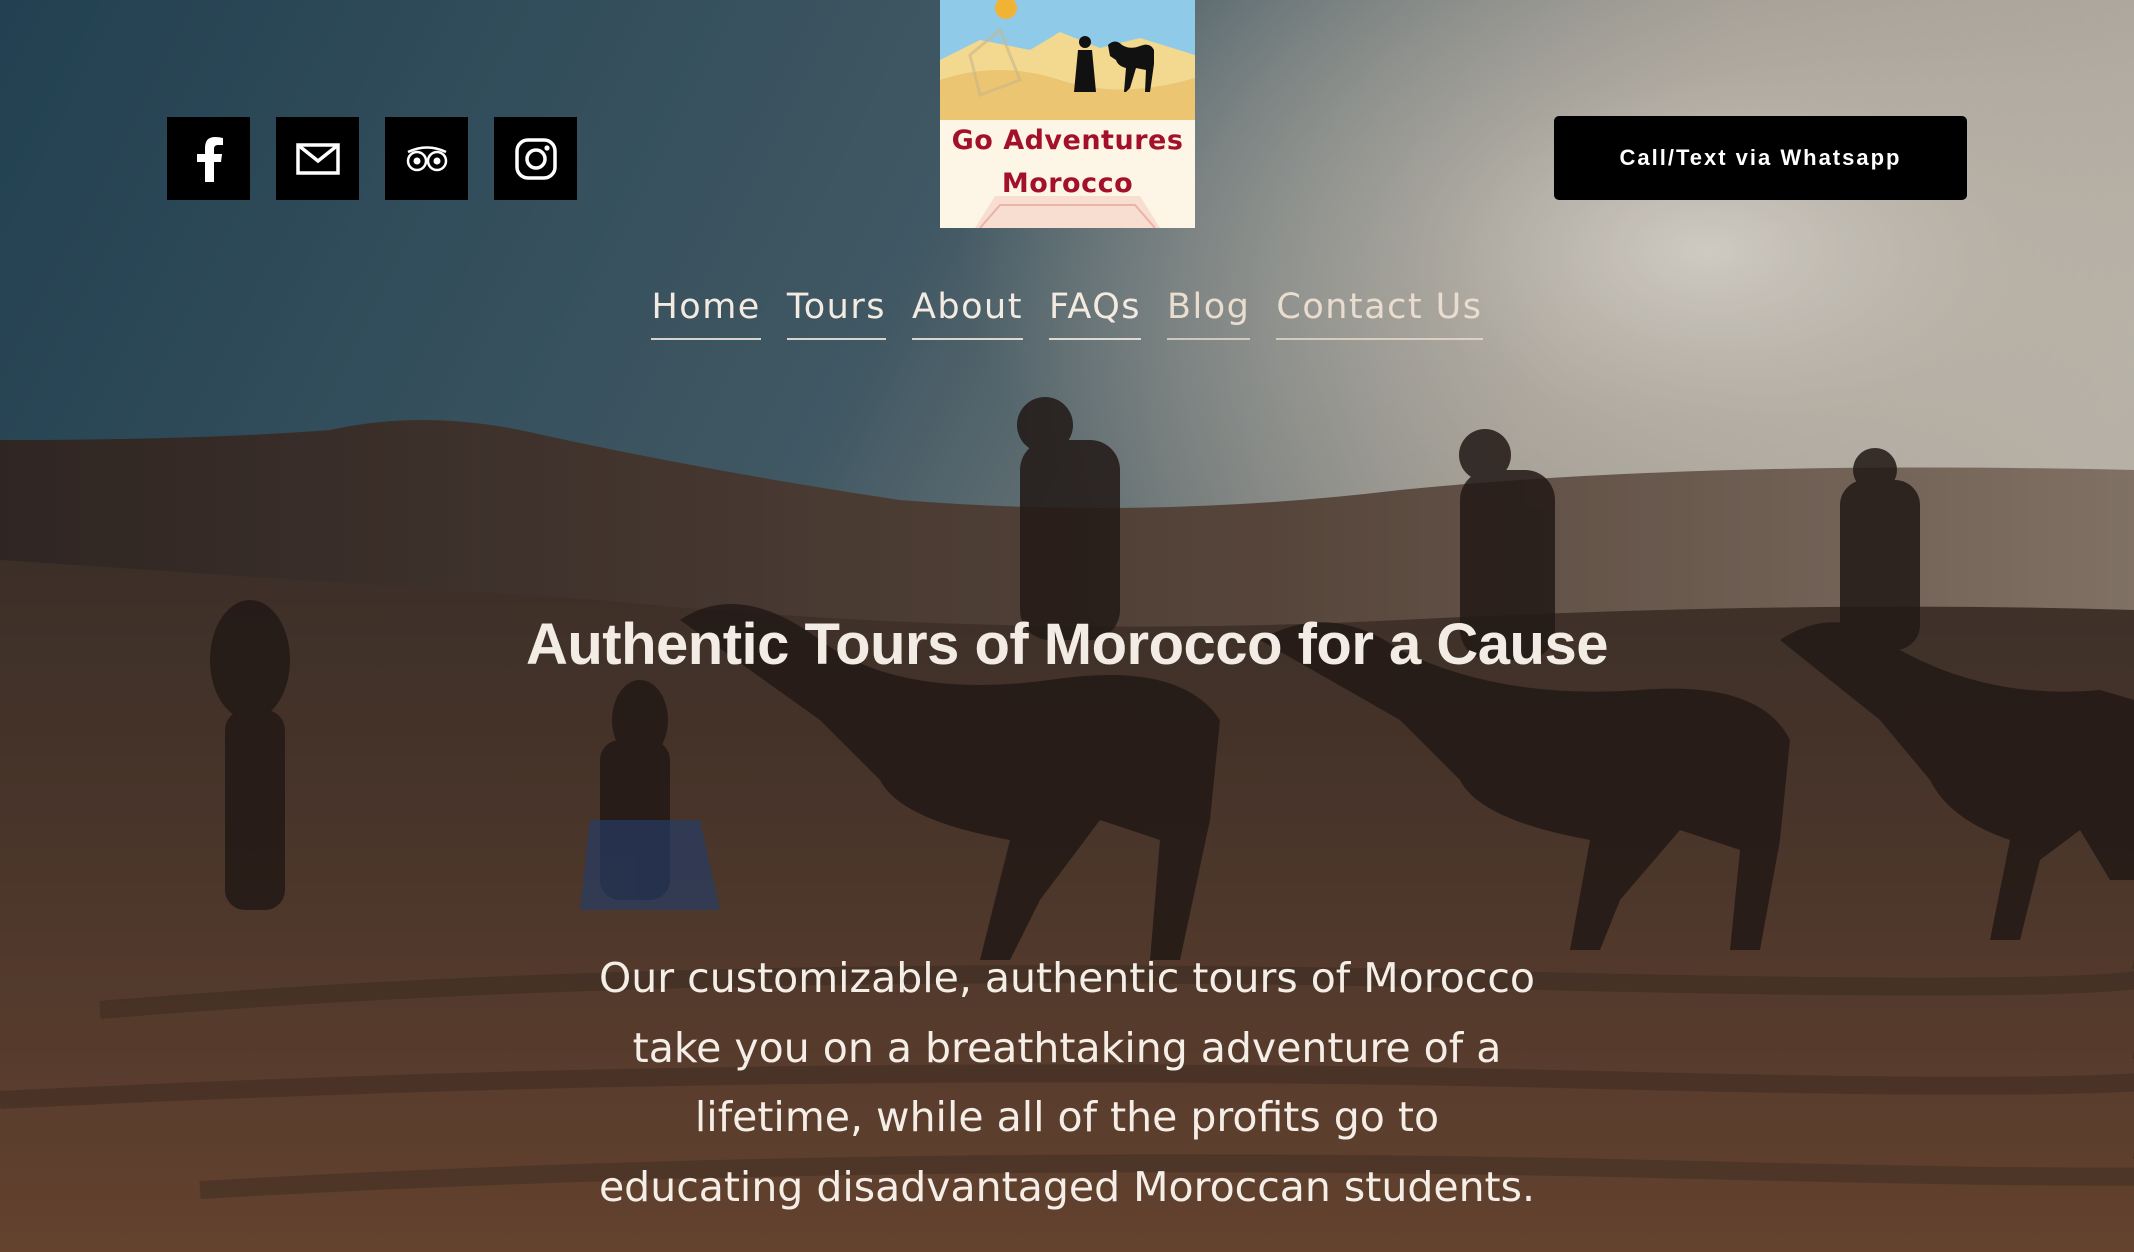 This screenshot has width=2134, height=1252. I want to click on logo-title-line2: Morocco, so click(1067, 183).